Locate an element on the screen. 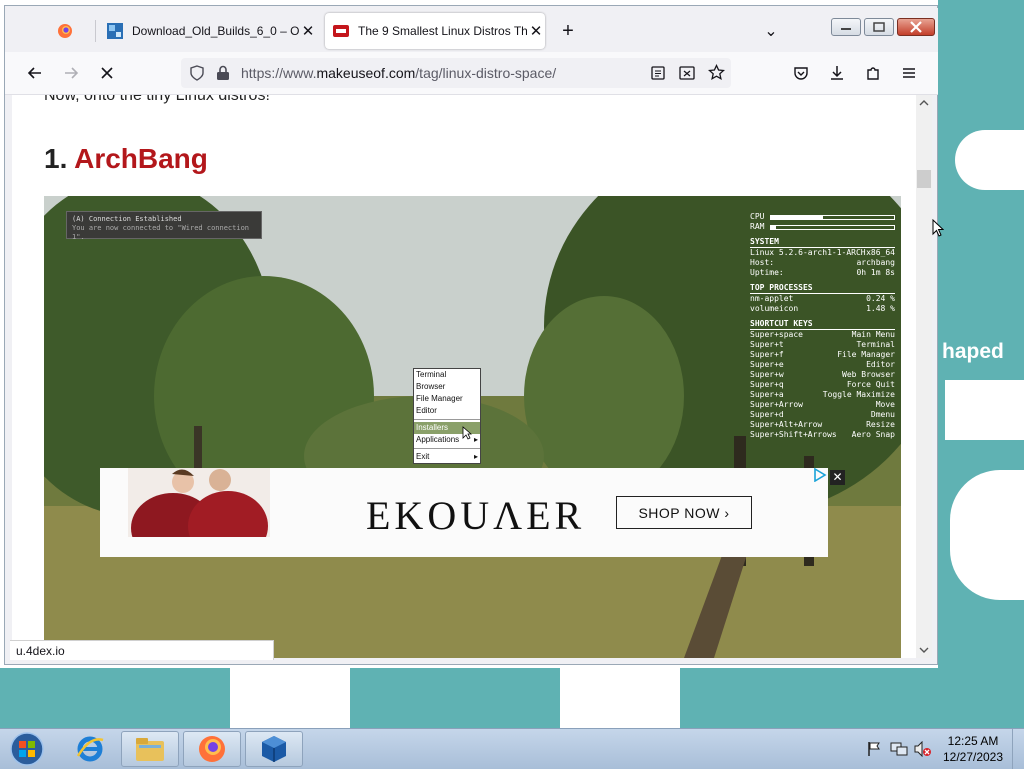  new-tab-button: + is located at coordinates (568, 31).